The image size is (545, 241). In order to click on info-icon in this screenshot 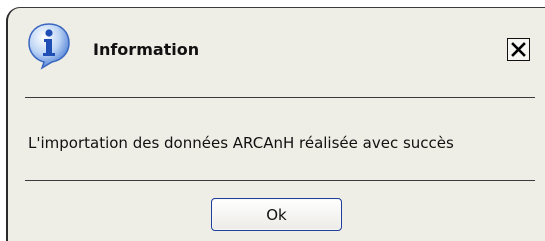, I will do `click(49, 46)`.